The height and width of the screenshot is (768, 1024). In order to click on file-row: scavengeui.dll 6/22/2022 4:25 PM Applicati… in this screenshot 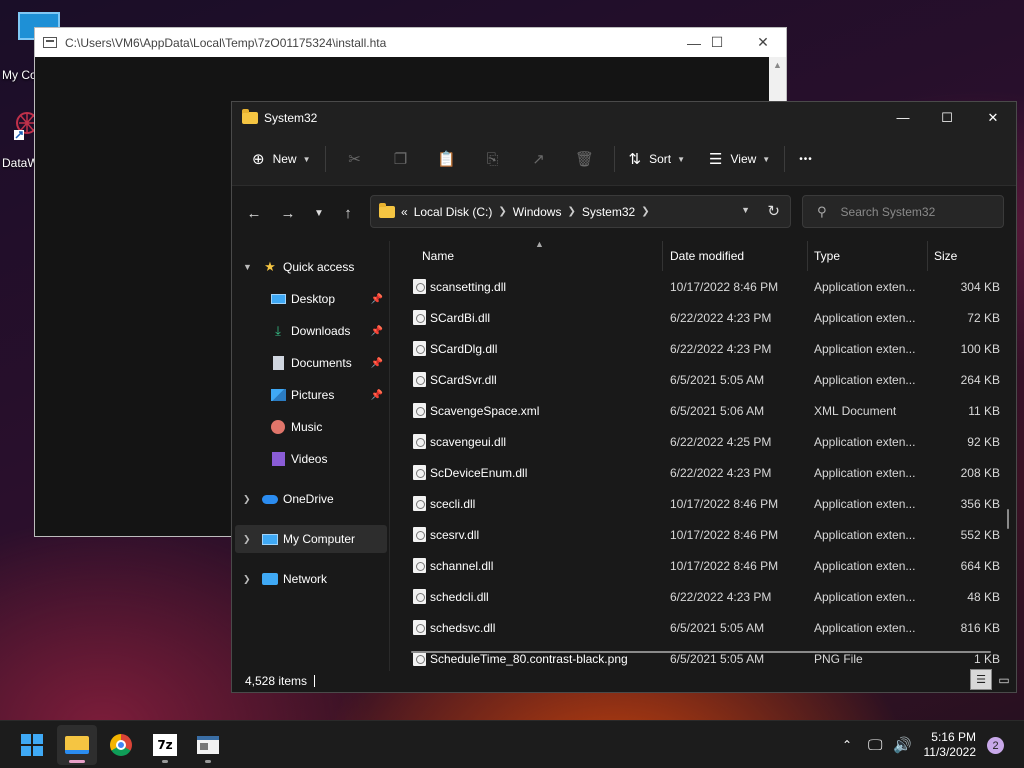, I will do `click(707, 441)`.